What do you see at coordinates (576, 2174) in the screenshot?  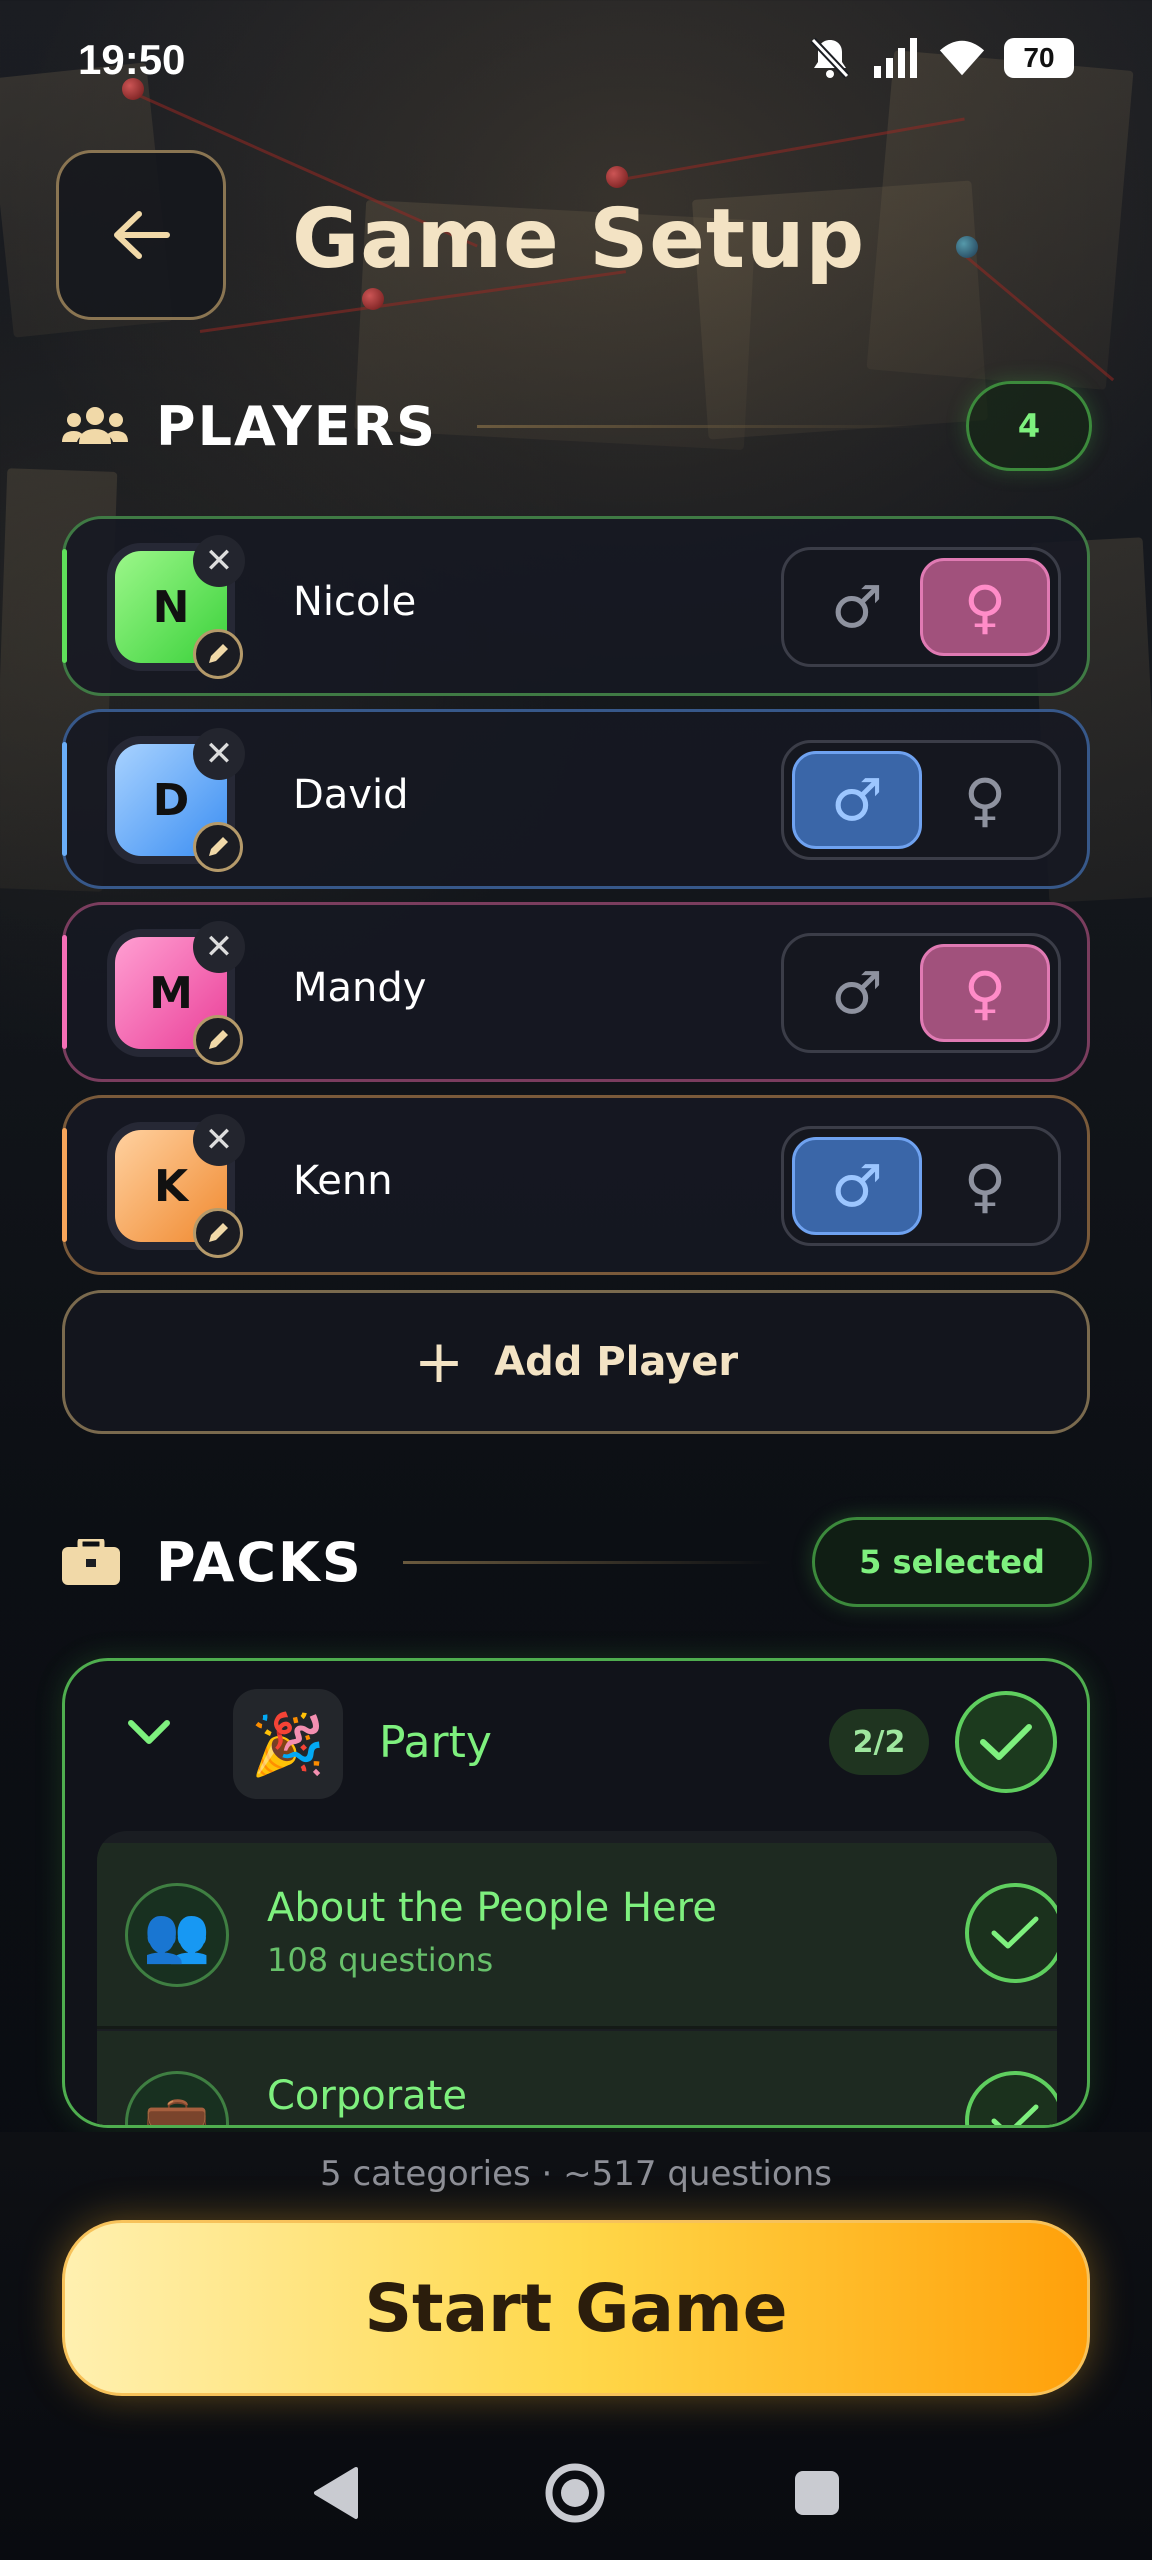 I see `selection-summary: 5 categories · ~517 questions` at bounding box center [576, 2174].